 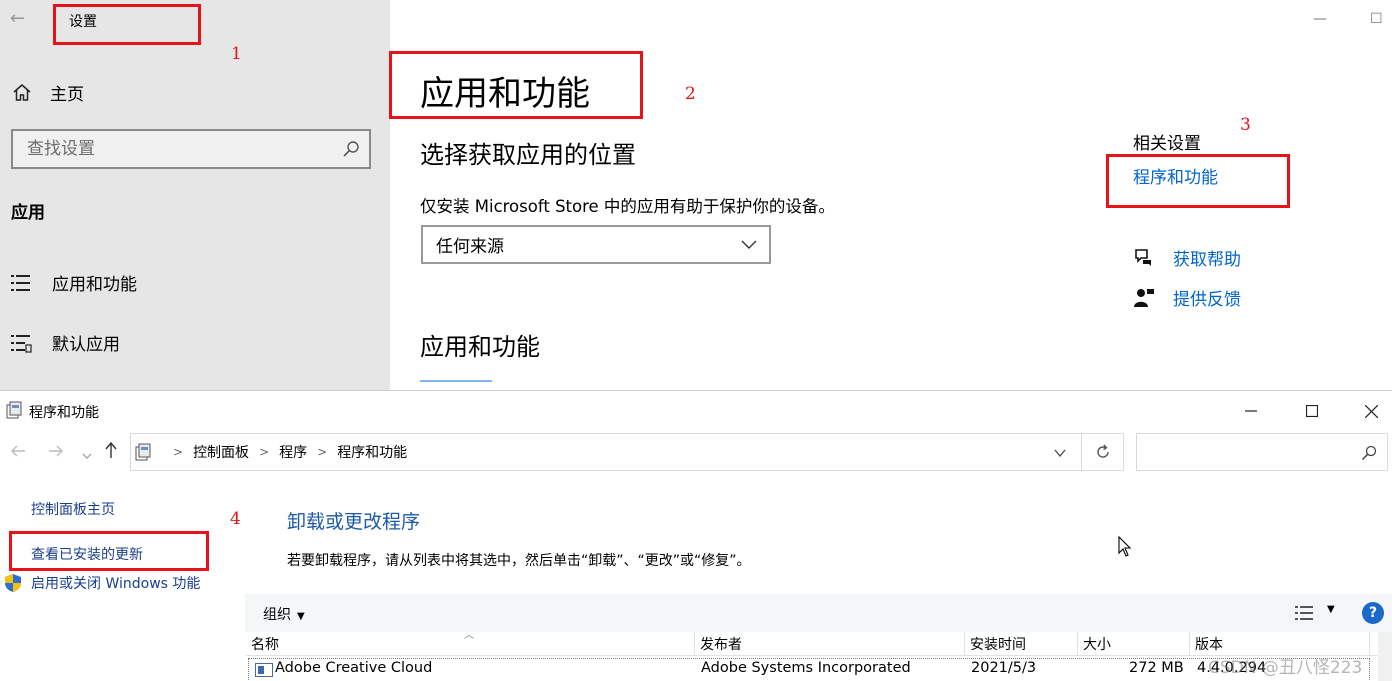 I want to click on feedback-label: 提供反馈, so click(x=1207, y=300).